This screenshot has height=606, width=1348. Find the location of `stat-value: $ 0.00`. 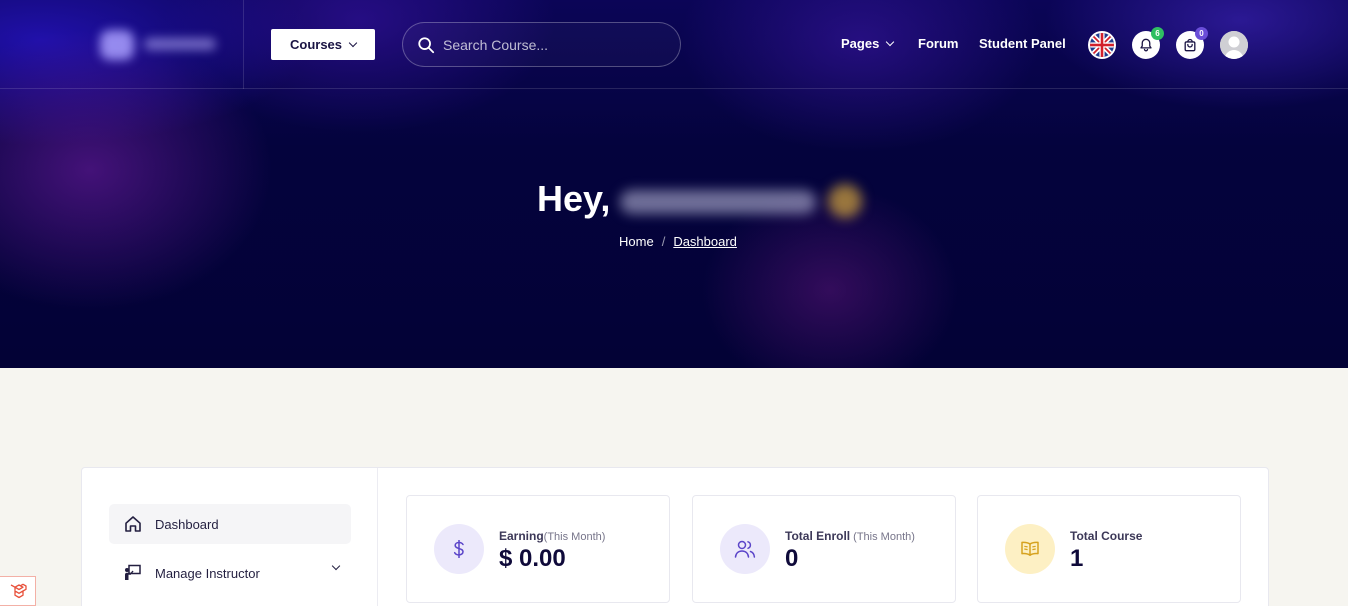

stat-value: $ 0.00 is located at coordinates (532, 558).